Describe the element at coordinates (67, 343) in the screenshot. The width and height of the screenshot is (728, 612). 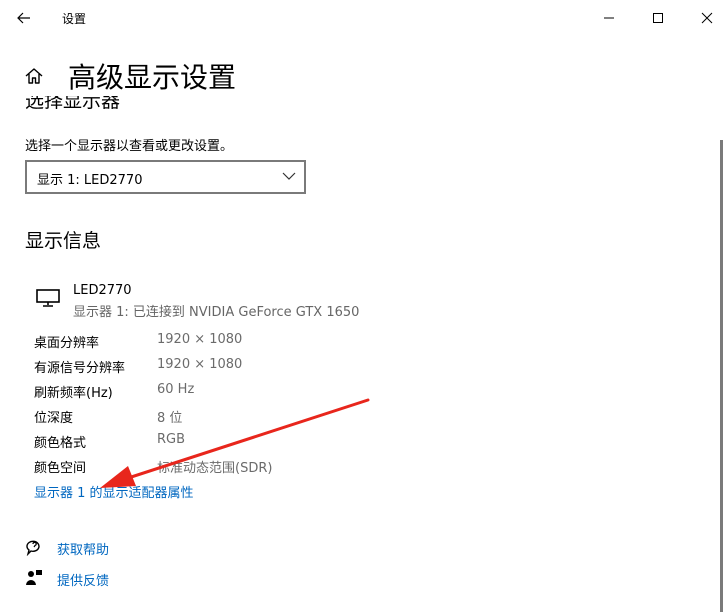
I see `info-label: 桌面分辨率` at that location.